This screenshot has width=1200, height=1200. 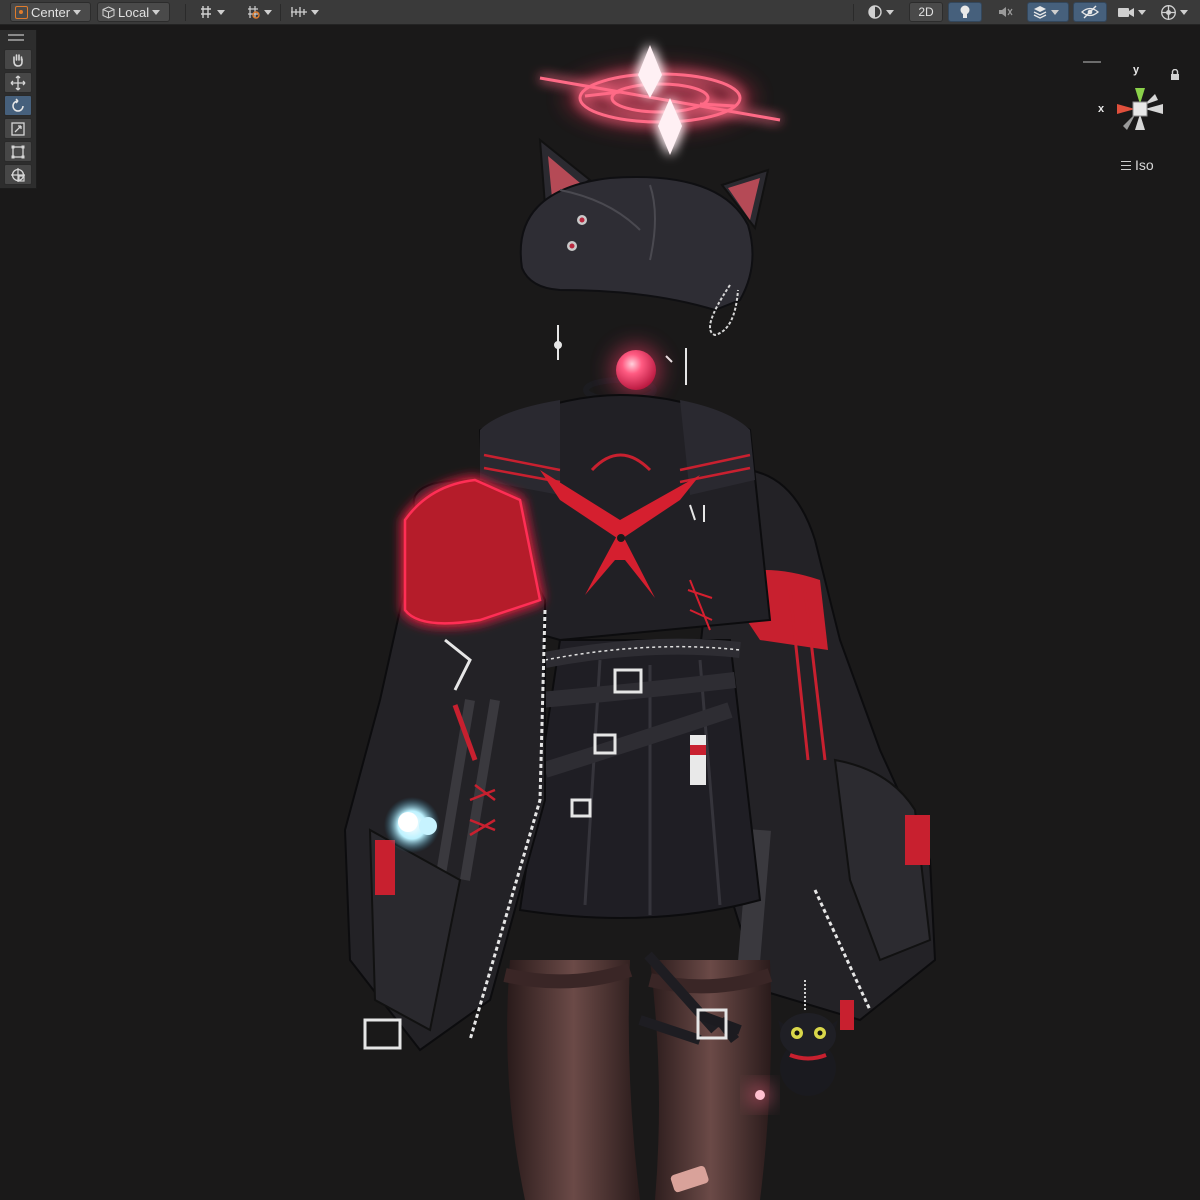 I want to click on cube-icon, so click(x=108, y=12).